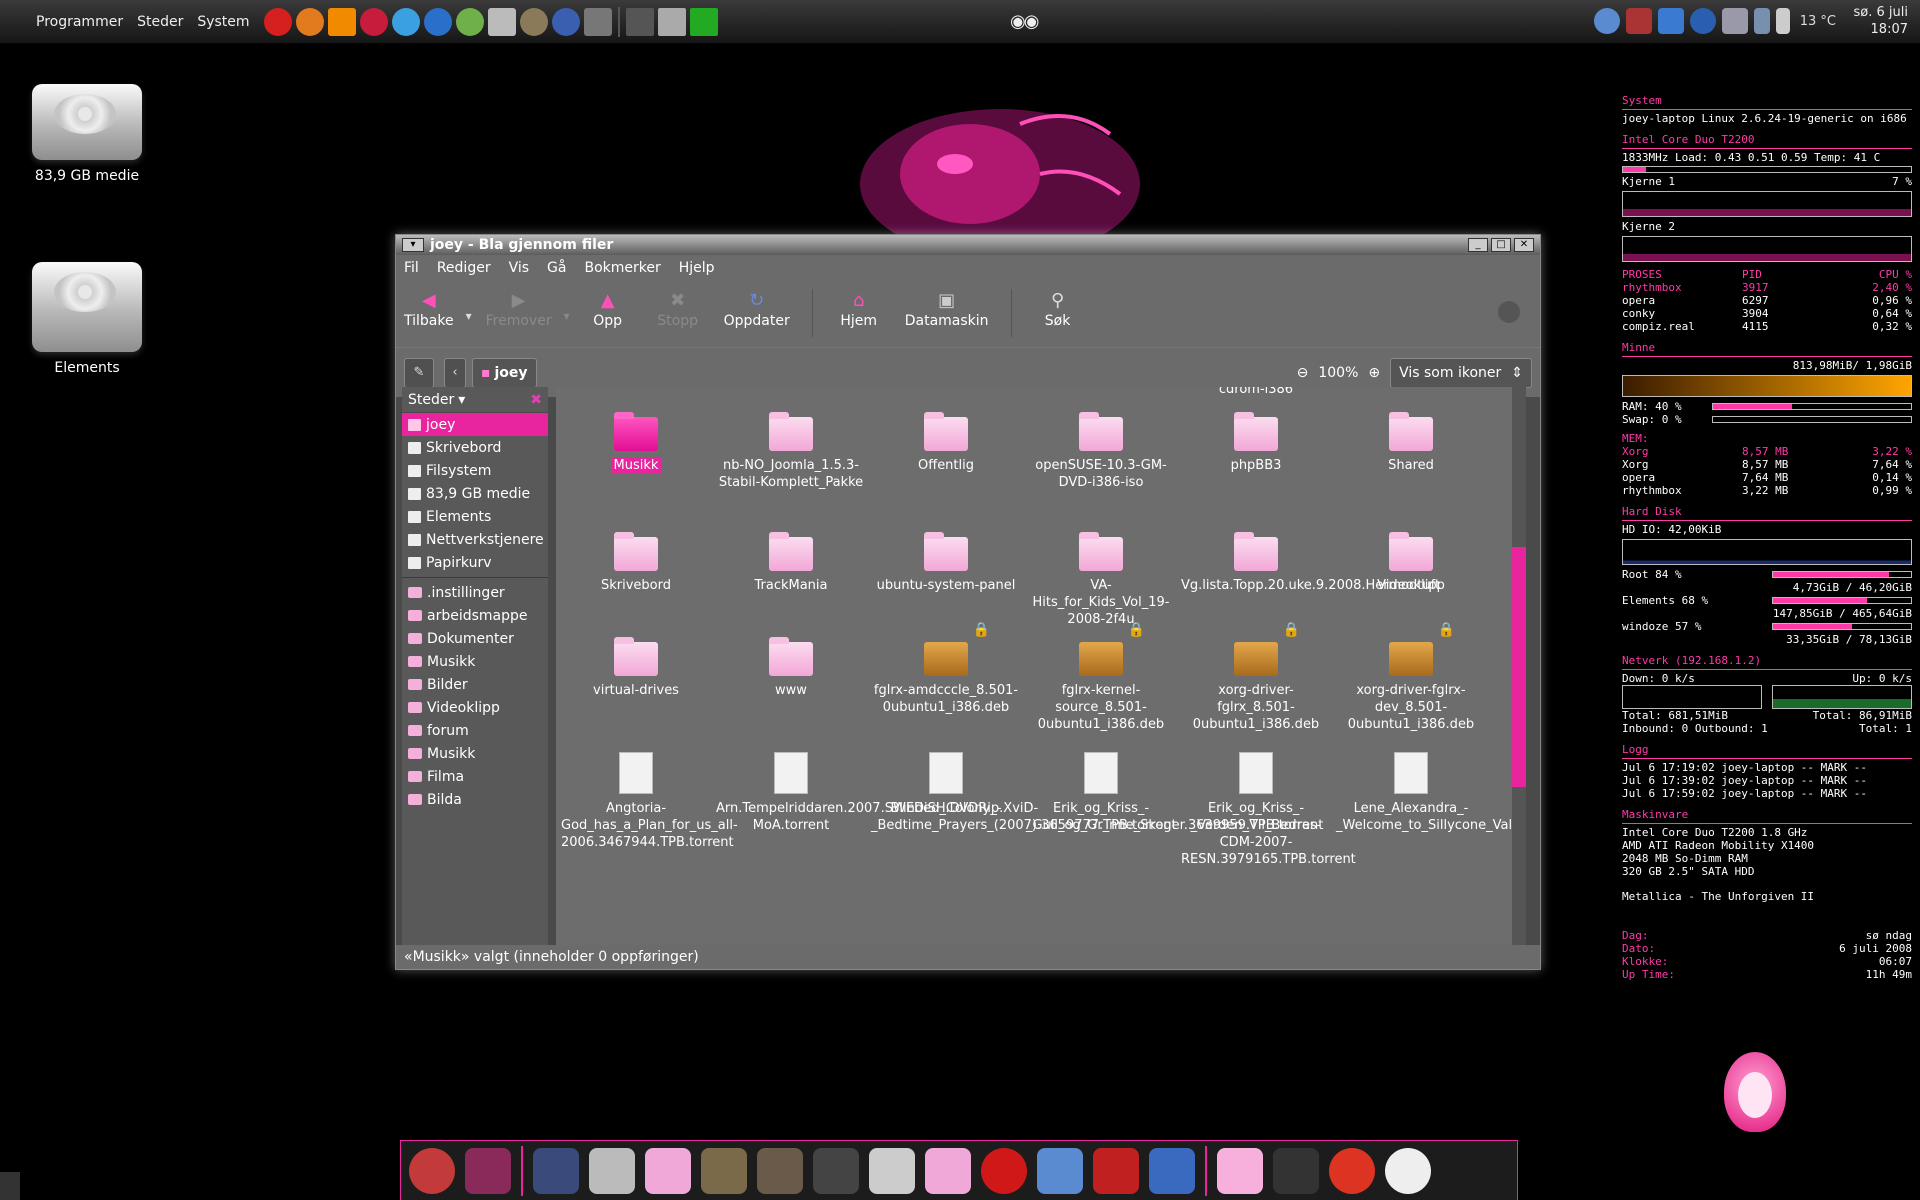  Describe the element at coordinates (1240, 1170) in the screenshot. I see `trash-icon` at that location.